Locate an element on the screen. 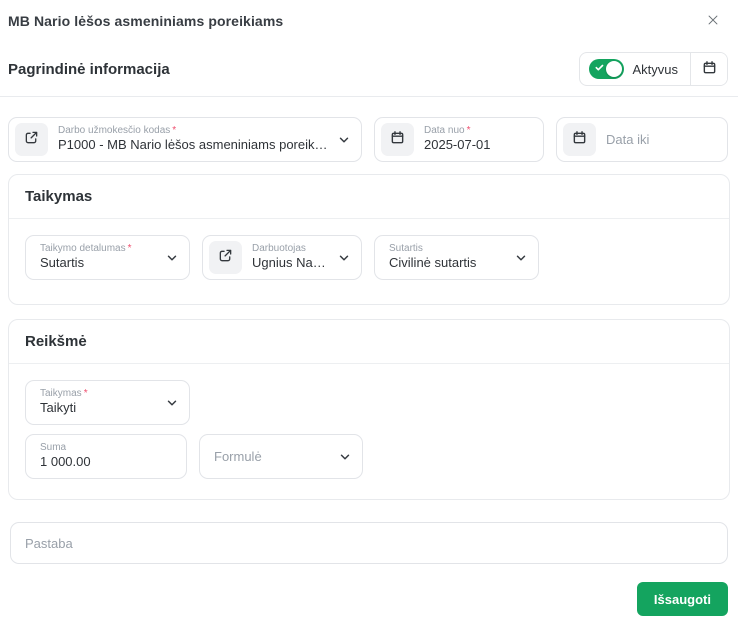 The width and height of the screenshot is (738, 632). active-toggle: Aktyvus is located at coordinates (635, 69).